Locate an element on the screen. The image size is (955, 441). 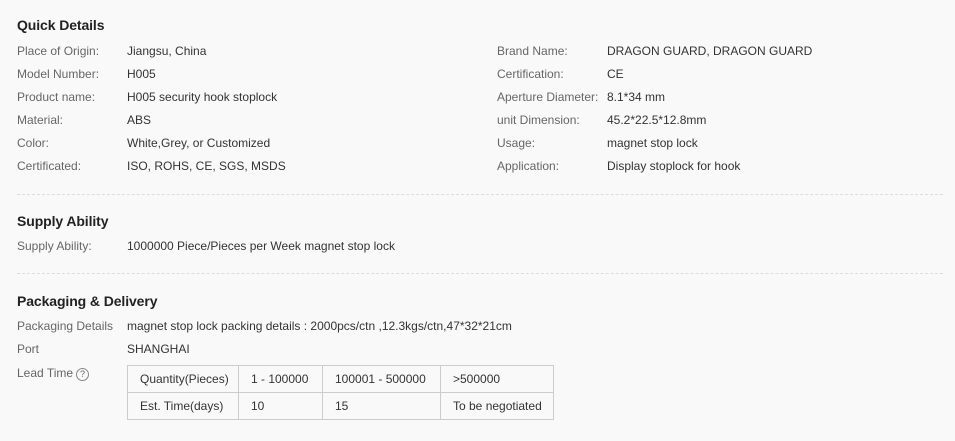
lead-time-label: Lead Time? is located at coordinates (53, 373).